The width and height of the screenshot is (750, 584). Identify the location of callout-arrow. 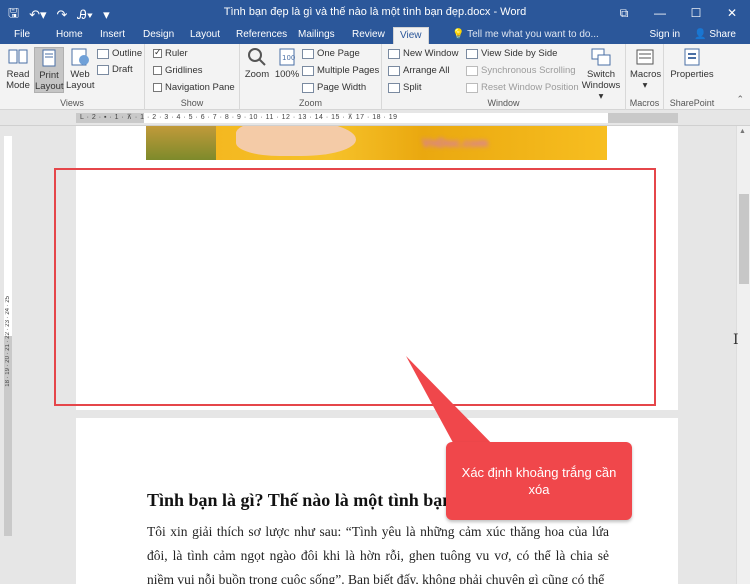
(453, 415).